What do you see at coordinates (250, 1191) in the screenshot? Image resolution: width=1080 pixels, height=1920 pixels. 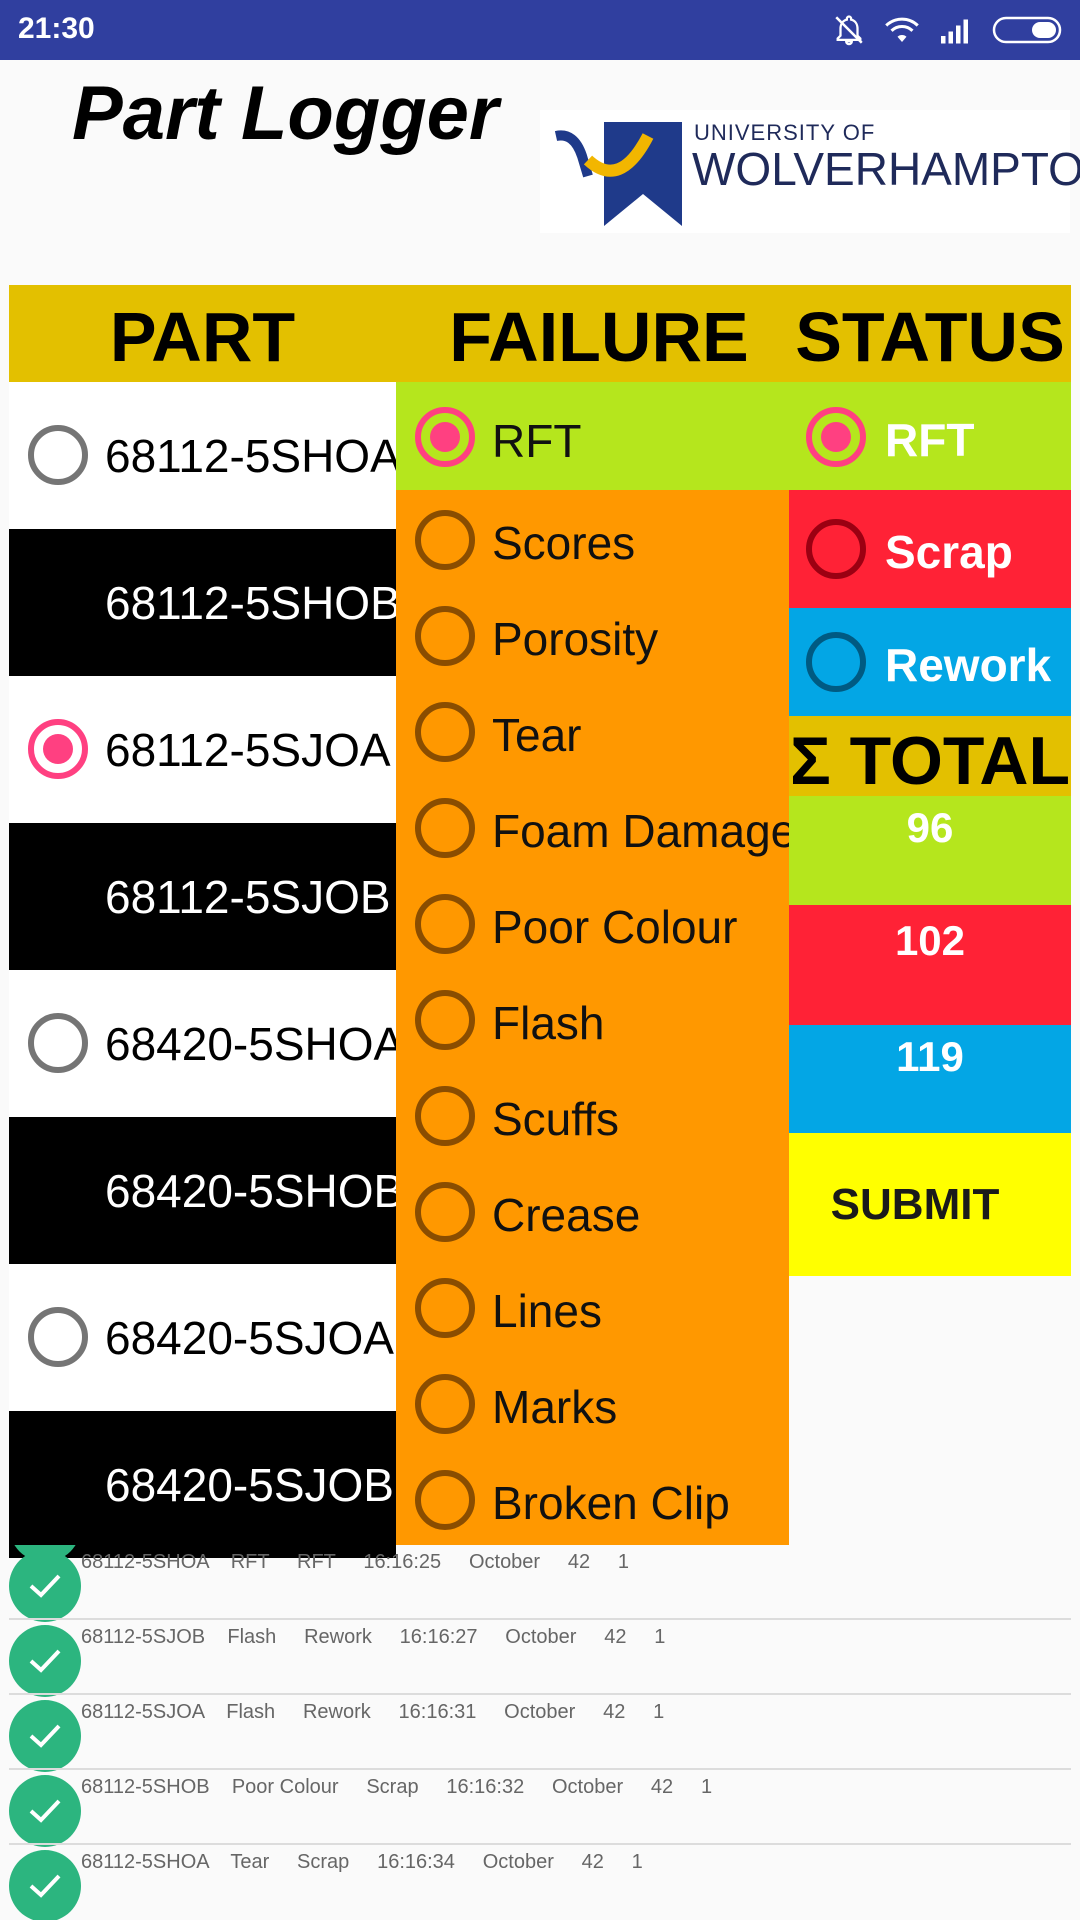 I see `part-label: 68420-5SHOB` at bounding box center [250, 1191].